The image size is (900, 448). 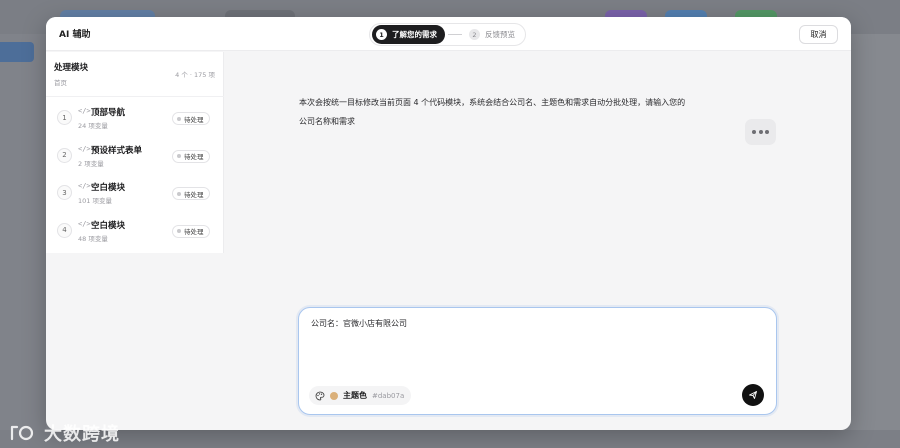 What do you see at coordinates (381, 34) in the screenshot?
I see `step-number: 1` at bounding box center [381, 34].